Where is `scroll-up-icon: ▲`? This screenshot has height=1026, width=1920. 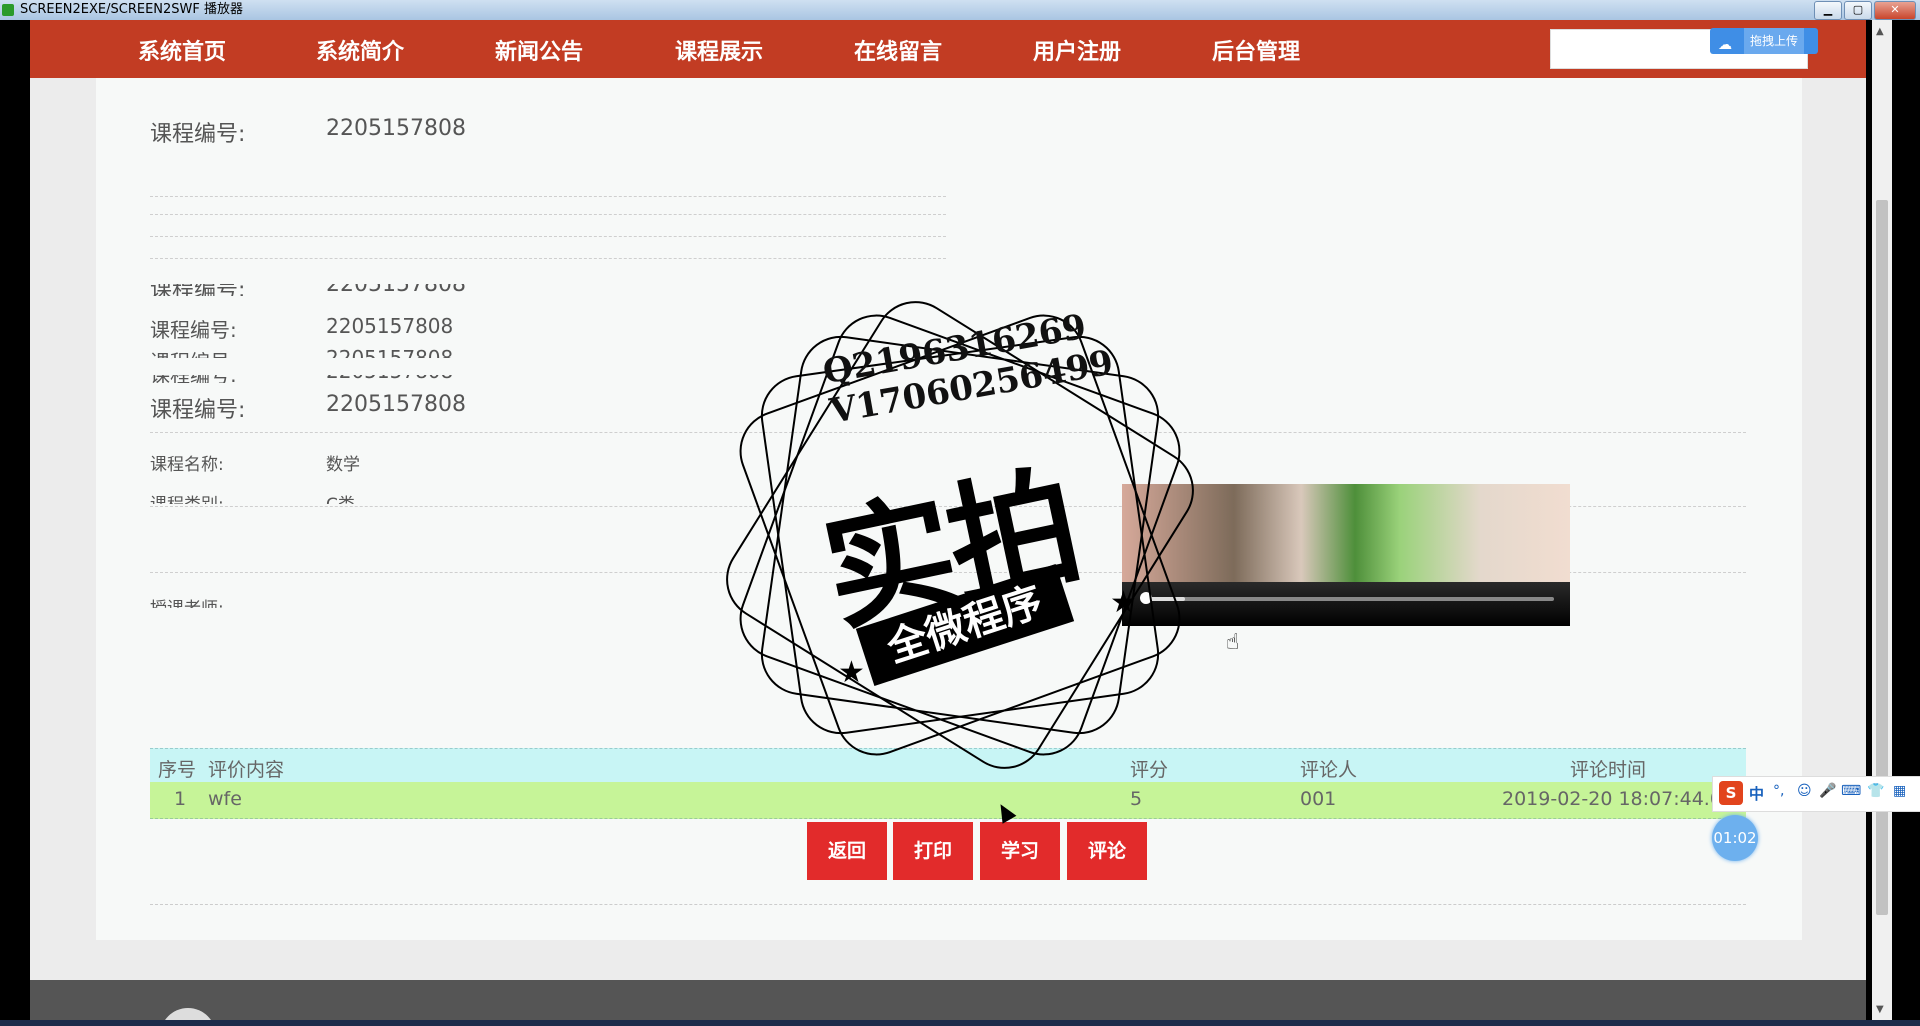 scroll-up-icon: ▲ is located at coordinates (1880, 31).